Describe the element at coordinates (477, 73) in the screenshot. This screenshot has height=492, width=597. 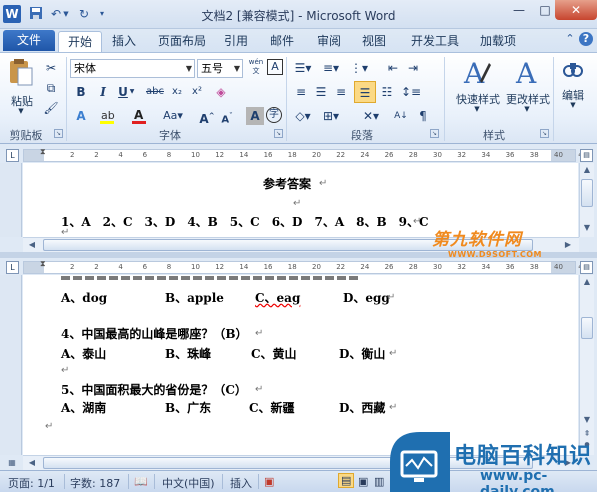
I see `quick-styles-icon: A` at that location.